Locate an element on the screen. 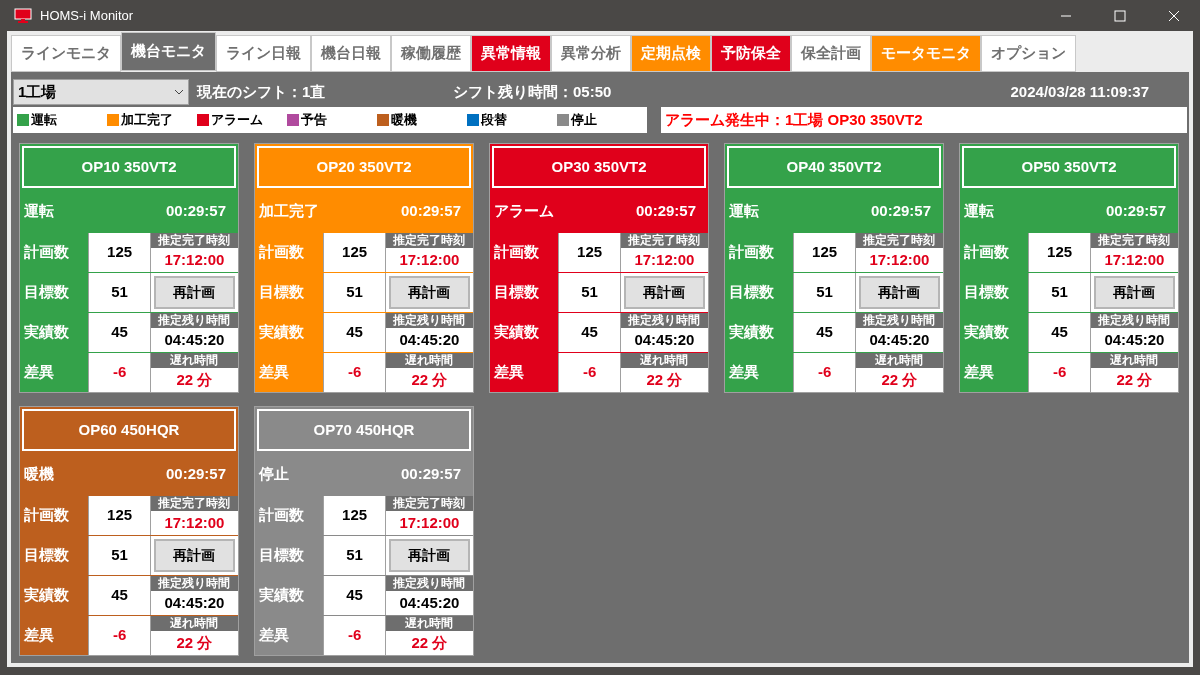 The image size is (1200, 675). window-title: HOMS-i Monitor is located at coordinates (87, 15).